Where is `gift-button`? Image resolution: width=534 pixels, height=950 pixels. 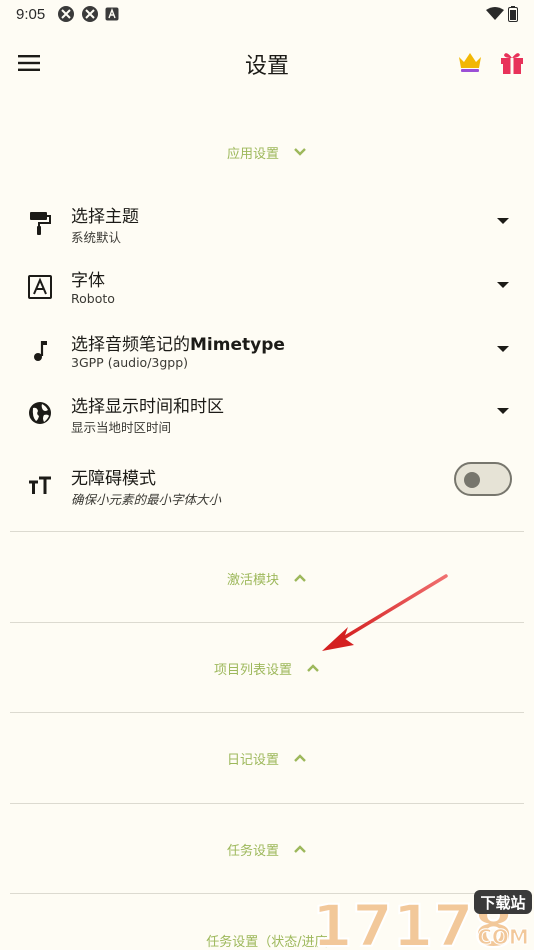 gift-button is located at coordinates (512, 62).